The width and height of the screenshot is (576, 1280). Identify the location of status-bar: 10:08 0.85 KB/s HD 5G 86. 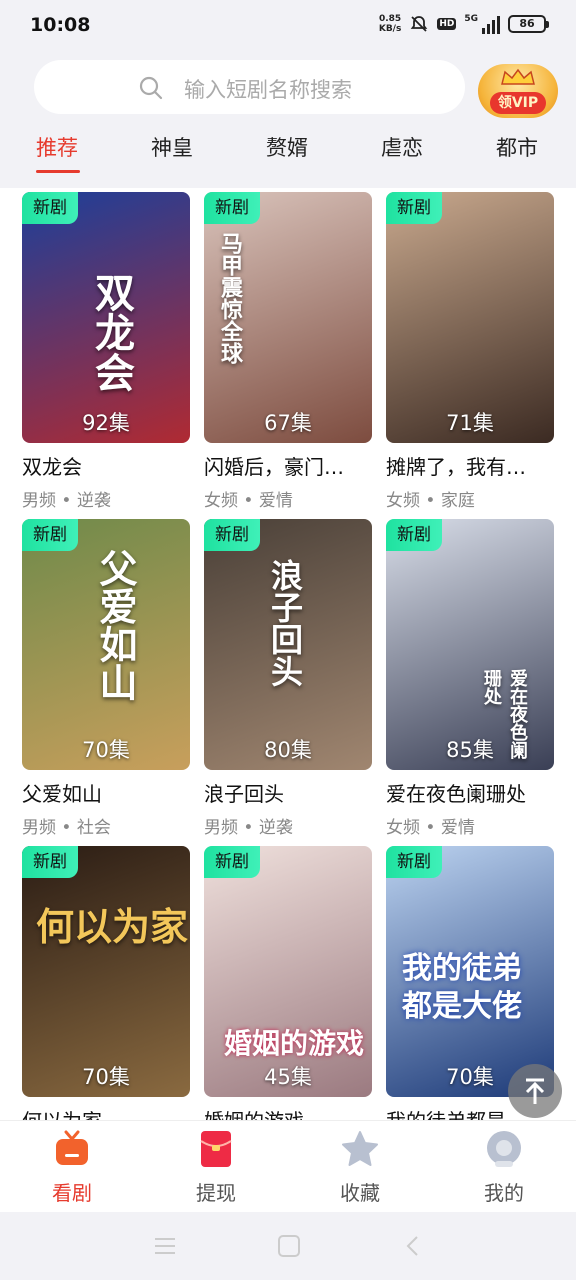
(288, 28).